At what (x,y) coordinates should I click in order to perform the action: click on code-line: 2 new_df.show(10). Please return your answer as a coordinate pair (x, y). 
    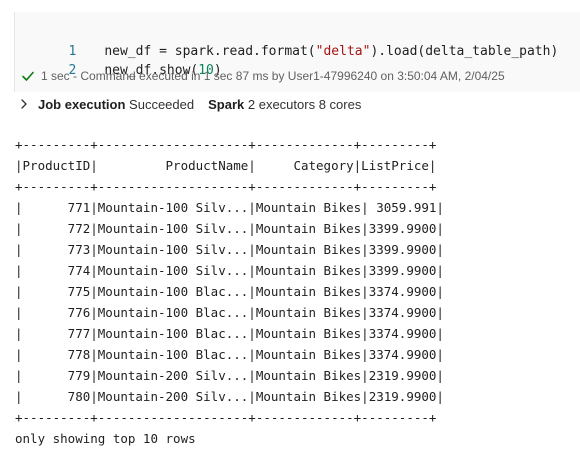
    Looking at the image, I should click on (118, 59).